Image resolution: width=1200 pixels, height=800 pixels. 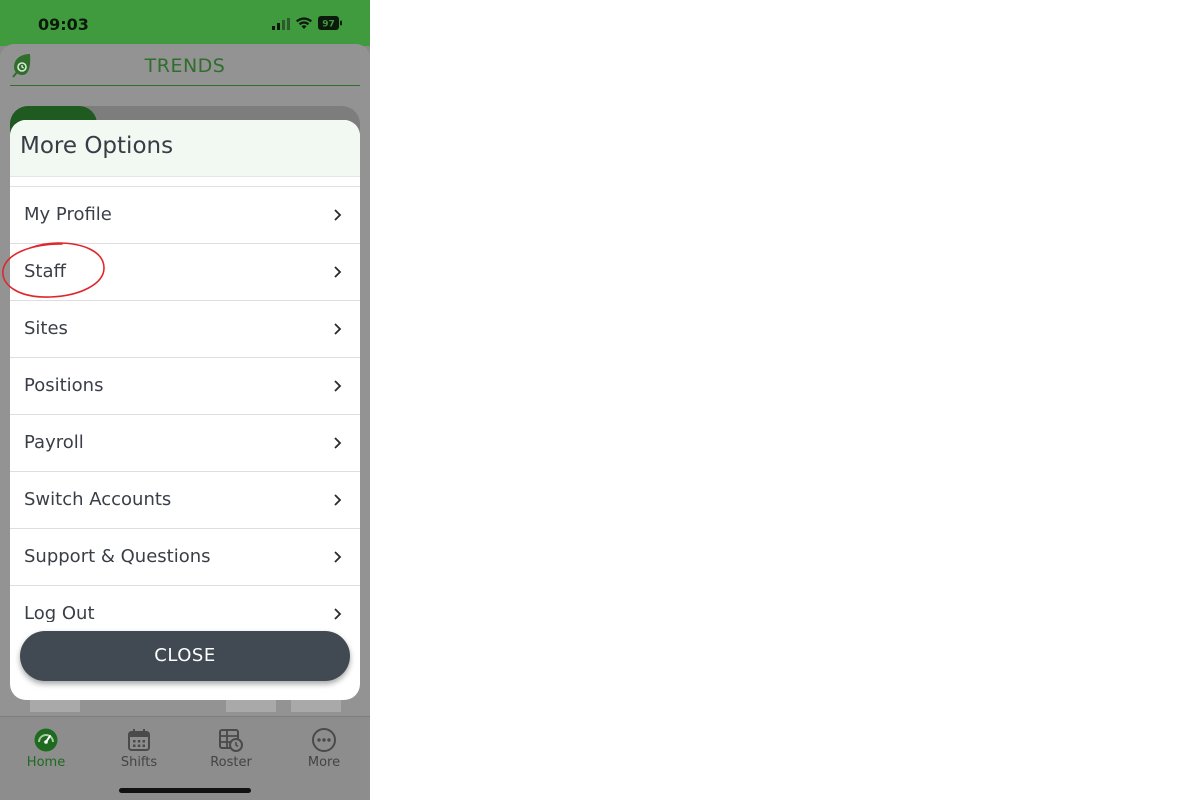 I want to click on battery-icon: 97, so click(x=330, y=23).